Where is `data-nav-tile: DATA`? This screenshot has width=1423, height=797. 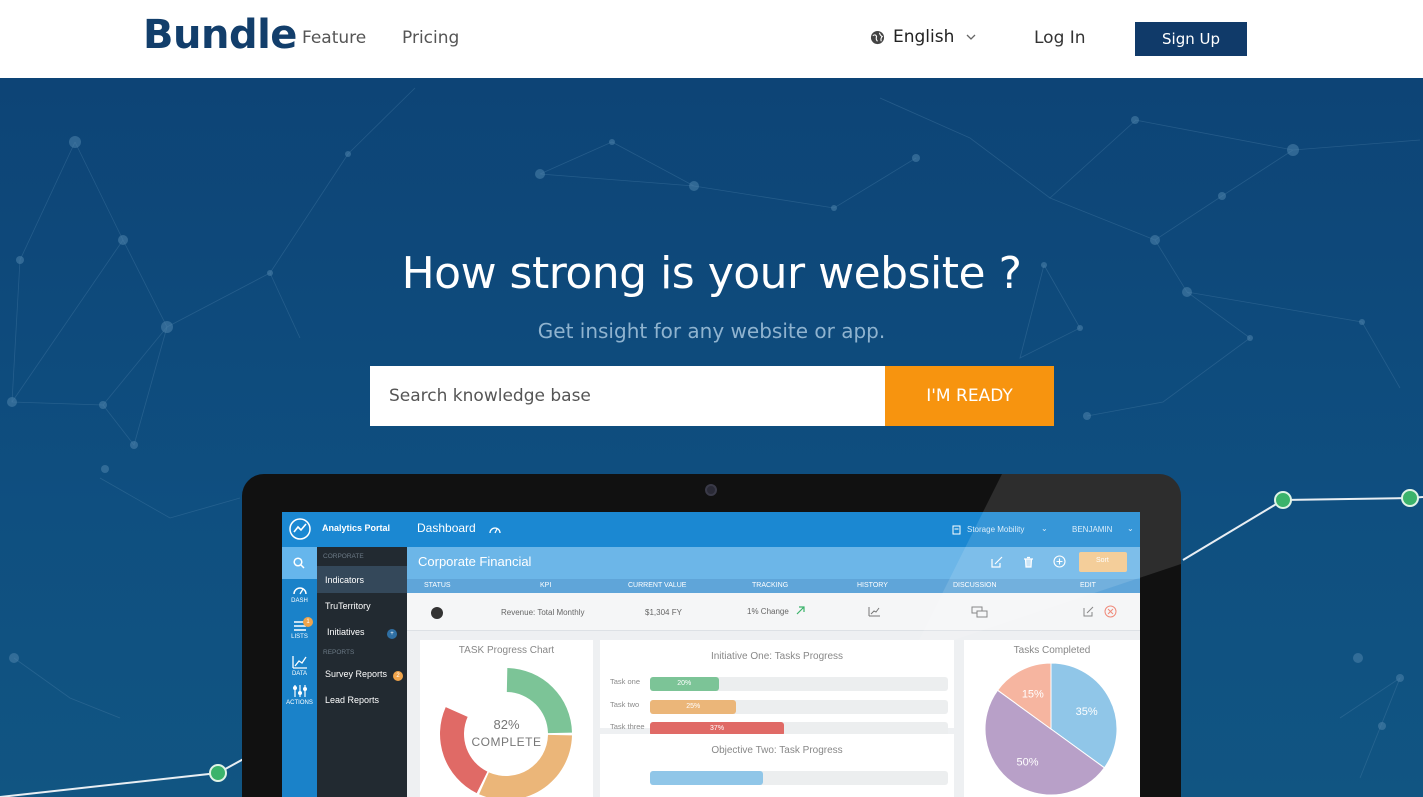 data-nav-tile: DATA is located at coordinates (299, 666).